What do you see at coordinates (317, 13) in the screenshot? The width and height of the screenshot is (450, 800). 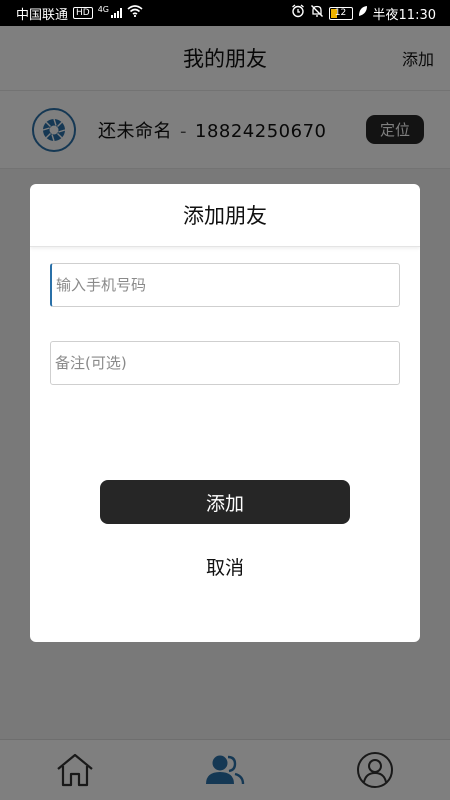 I see `mute-icon` at bounding box center [317, 13].